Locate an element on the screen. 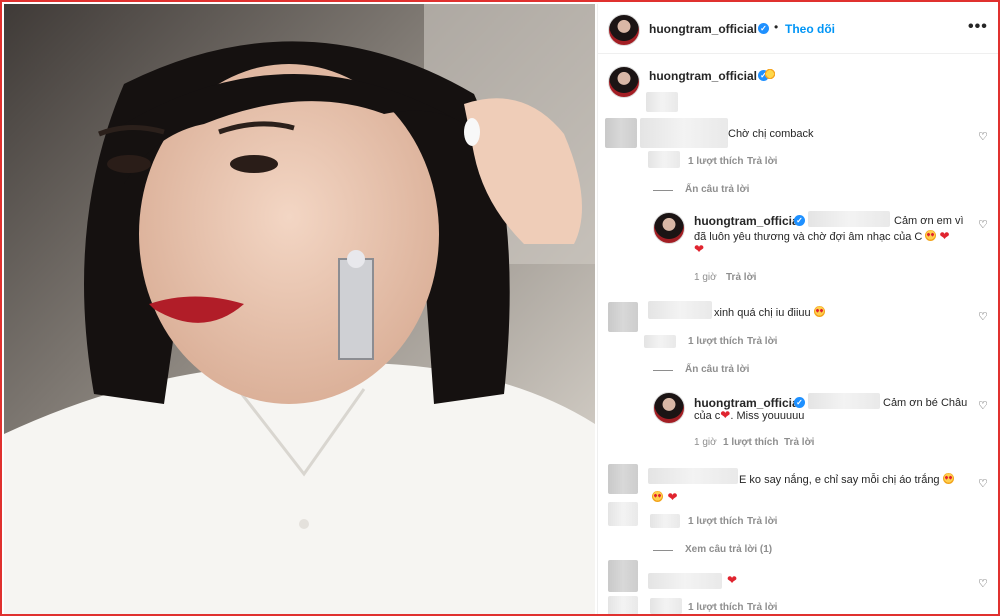 The image size is (1000, 616). sun-emoji-icon is located at coordinates (770, 74).